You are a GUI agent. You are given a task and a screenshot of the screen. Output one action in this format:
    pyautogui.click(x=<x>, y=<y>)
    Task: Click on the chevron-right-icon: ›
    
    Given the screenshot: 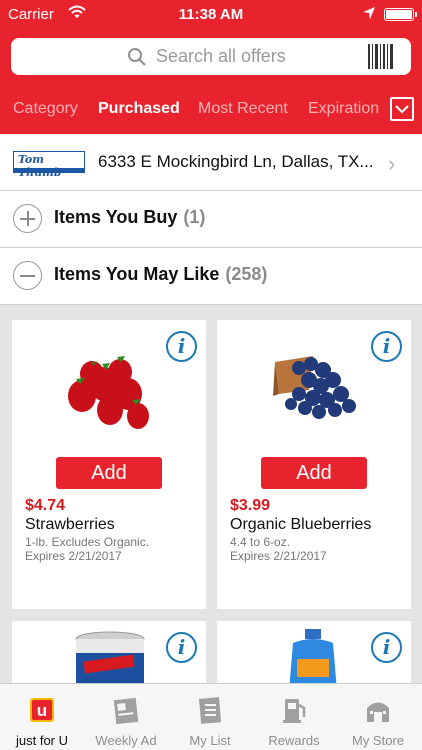 What is the action you would take?
    pyautogui.click(x=392, y=163)
    